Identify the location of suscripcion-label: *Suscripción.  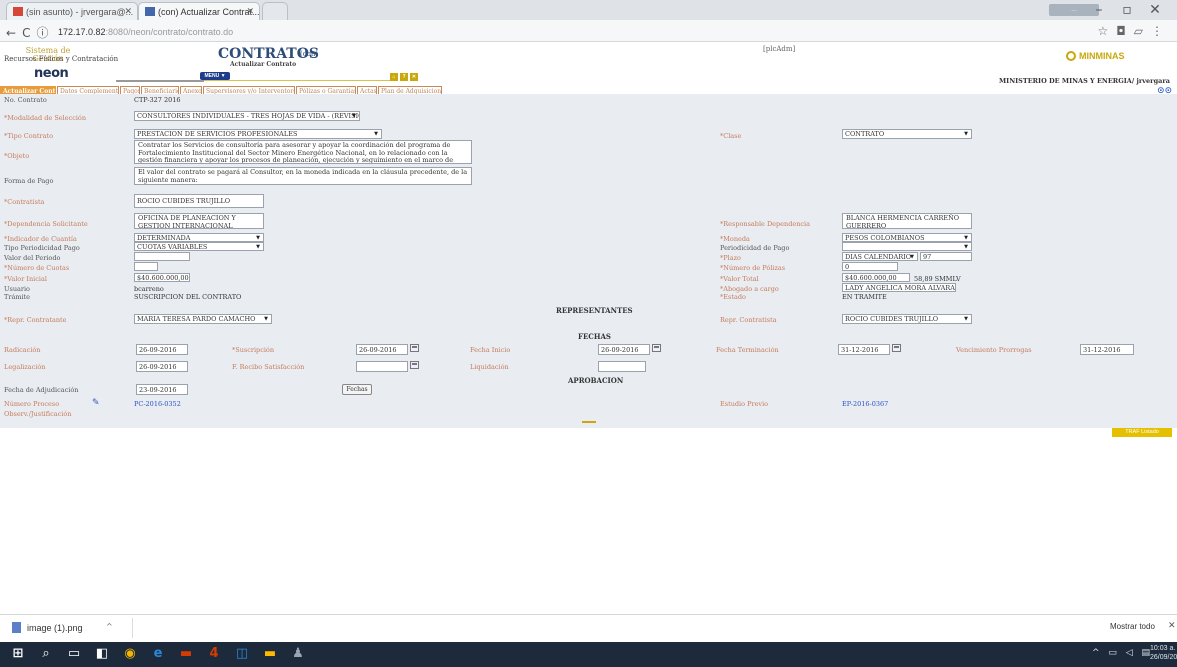
(253, 350).